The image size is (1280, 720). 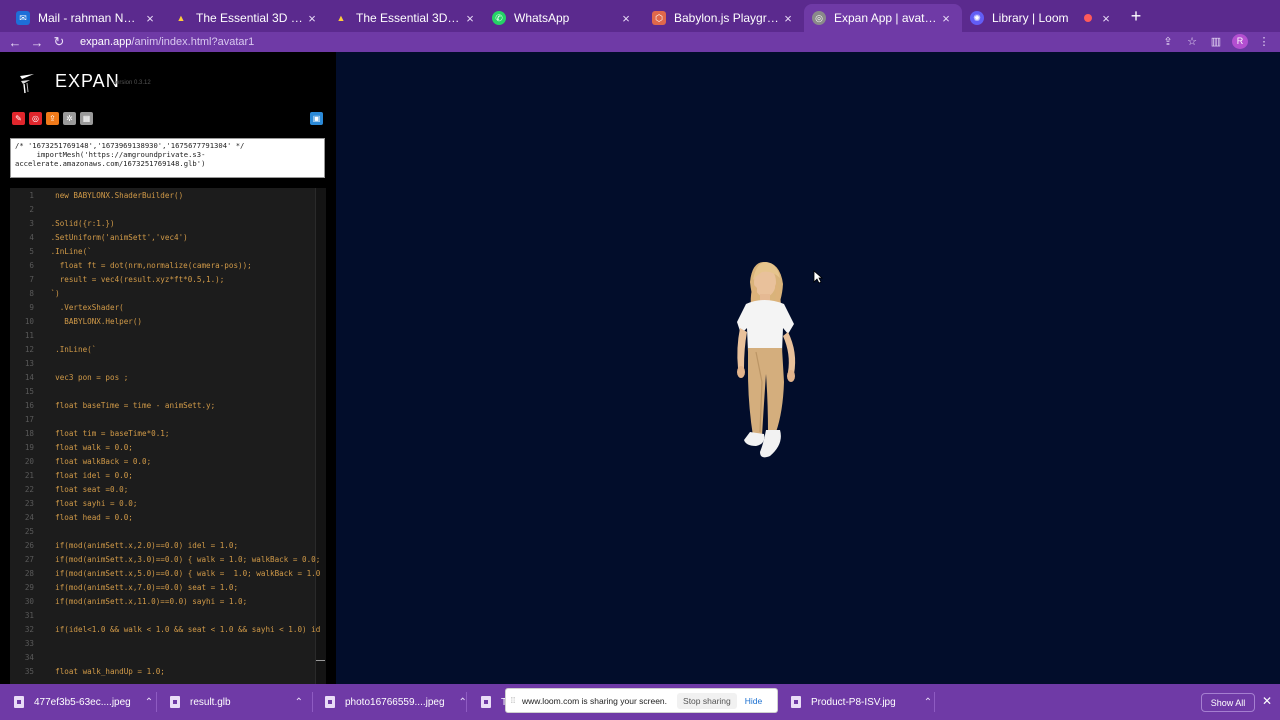 What do you see at coordinates (168, 238) in the screenshot?
I see `code-line: 4 .SetUniform('animSett','vec4')` at bounding box center [168, 238].